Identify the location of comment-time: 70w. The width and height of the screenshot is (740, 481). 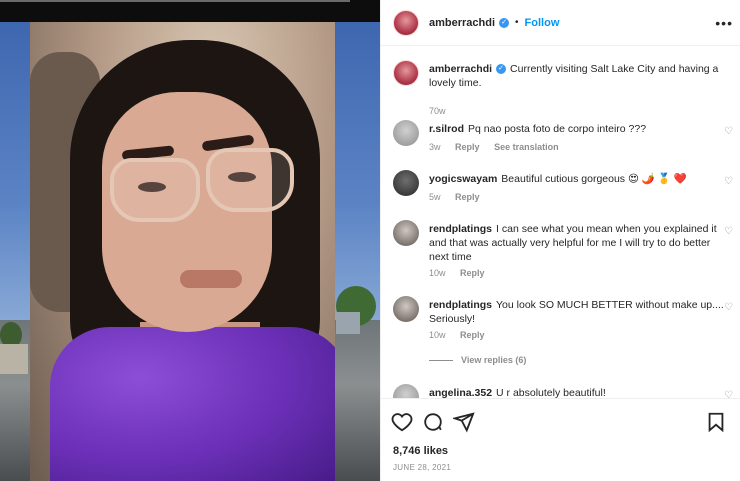
(437, 111).